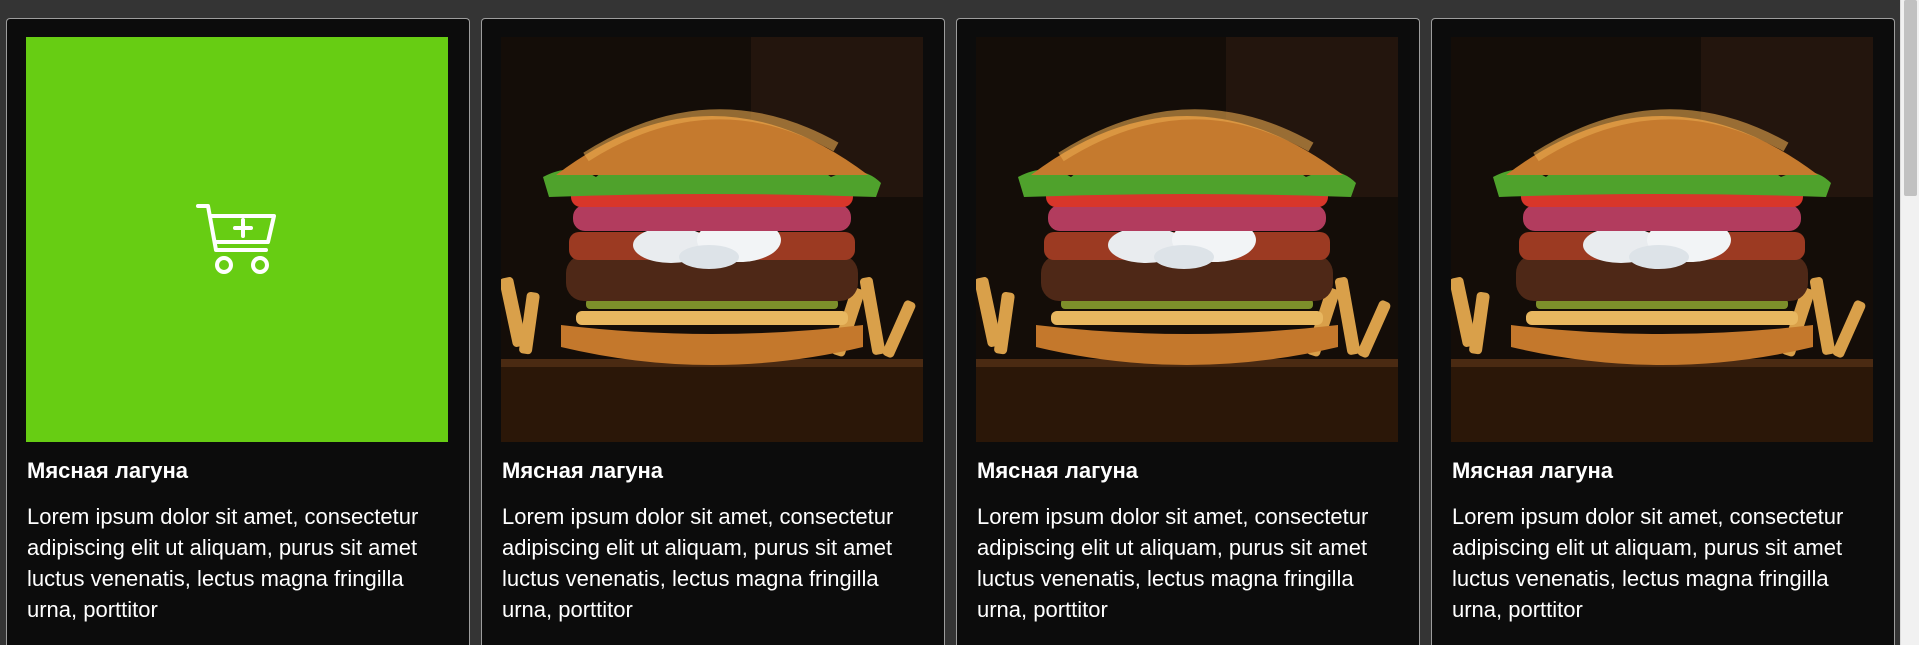  What do you see at coordinates (1910, 98) in the screenshot?
I see `scrollbar-thumb` at bounding box center [1910, 98].